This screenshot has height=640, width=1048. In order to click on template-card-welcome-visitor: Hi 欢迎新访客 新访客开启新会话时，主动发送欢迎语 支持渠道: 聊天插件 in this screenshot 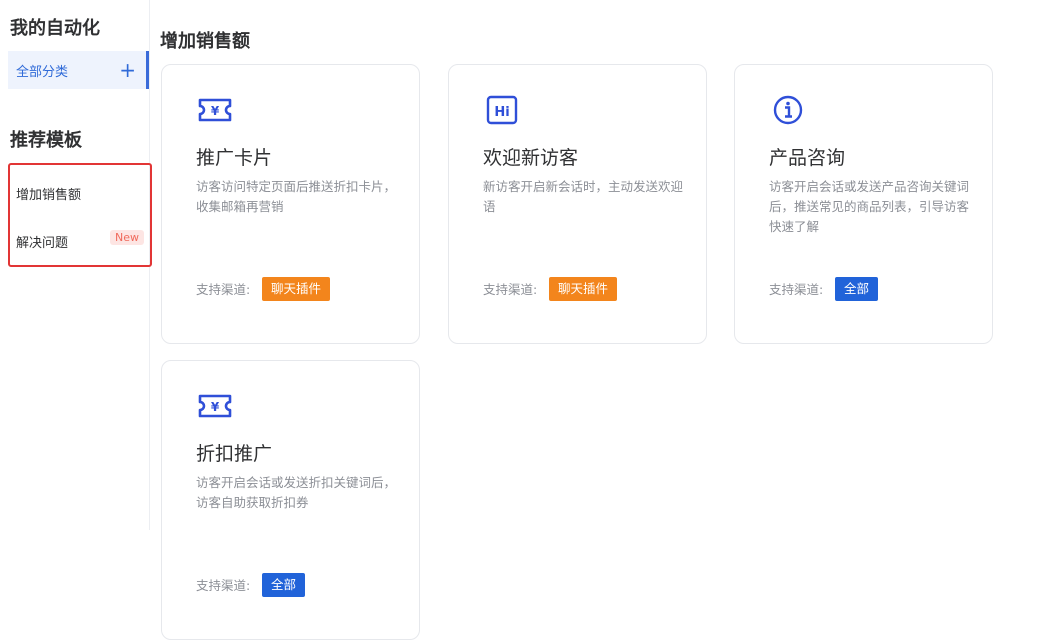, I will do `click(577, 204)`.